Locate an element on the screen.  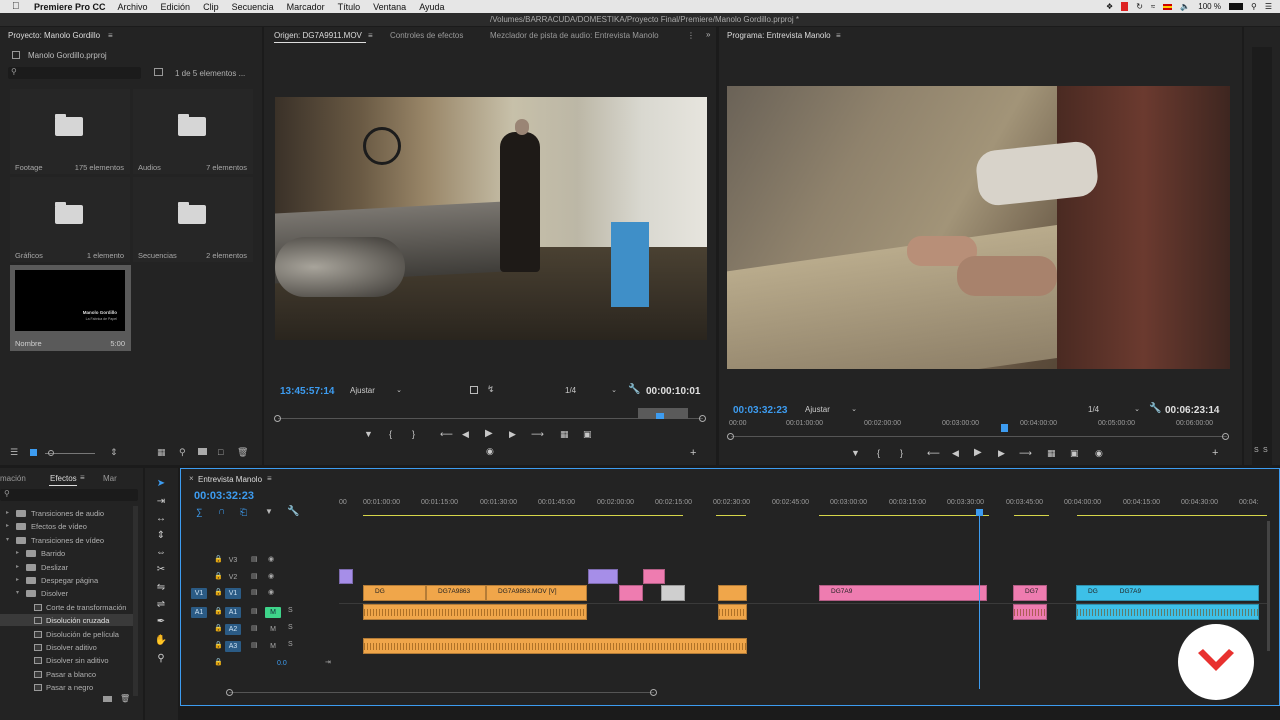
battery-icon is located at coordinates (1235, 6).